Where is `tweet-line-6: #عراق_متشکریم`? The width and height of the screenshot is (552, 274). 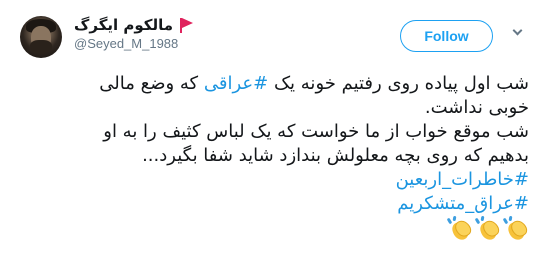
tweet-line-6: #عراق_متشکریم is located at coordinates (273, 204).